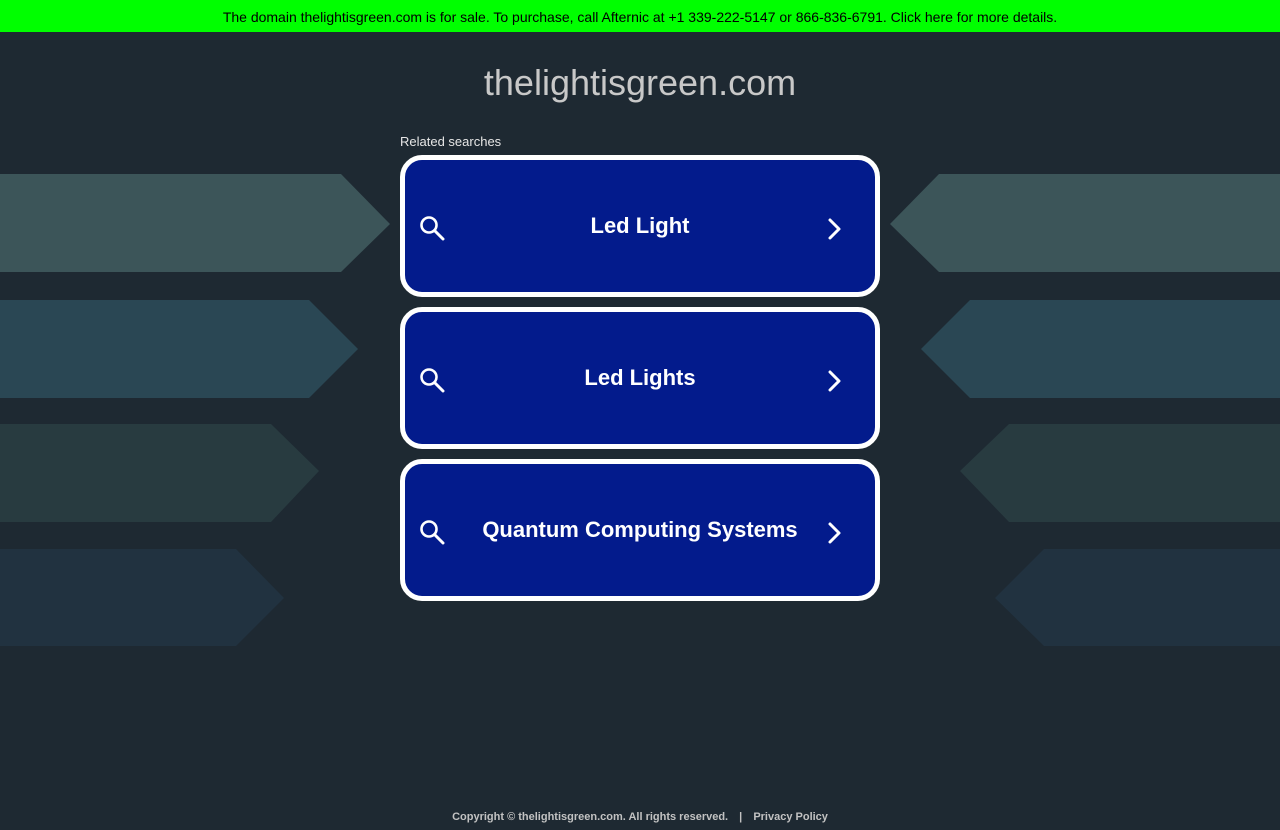 This screenshot has height=830, width=1280. I want to click on related-search-label: Led Lights, so click(640, 378).